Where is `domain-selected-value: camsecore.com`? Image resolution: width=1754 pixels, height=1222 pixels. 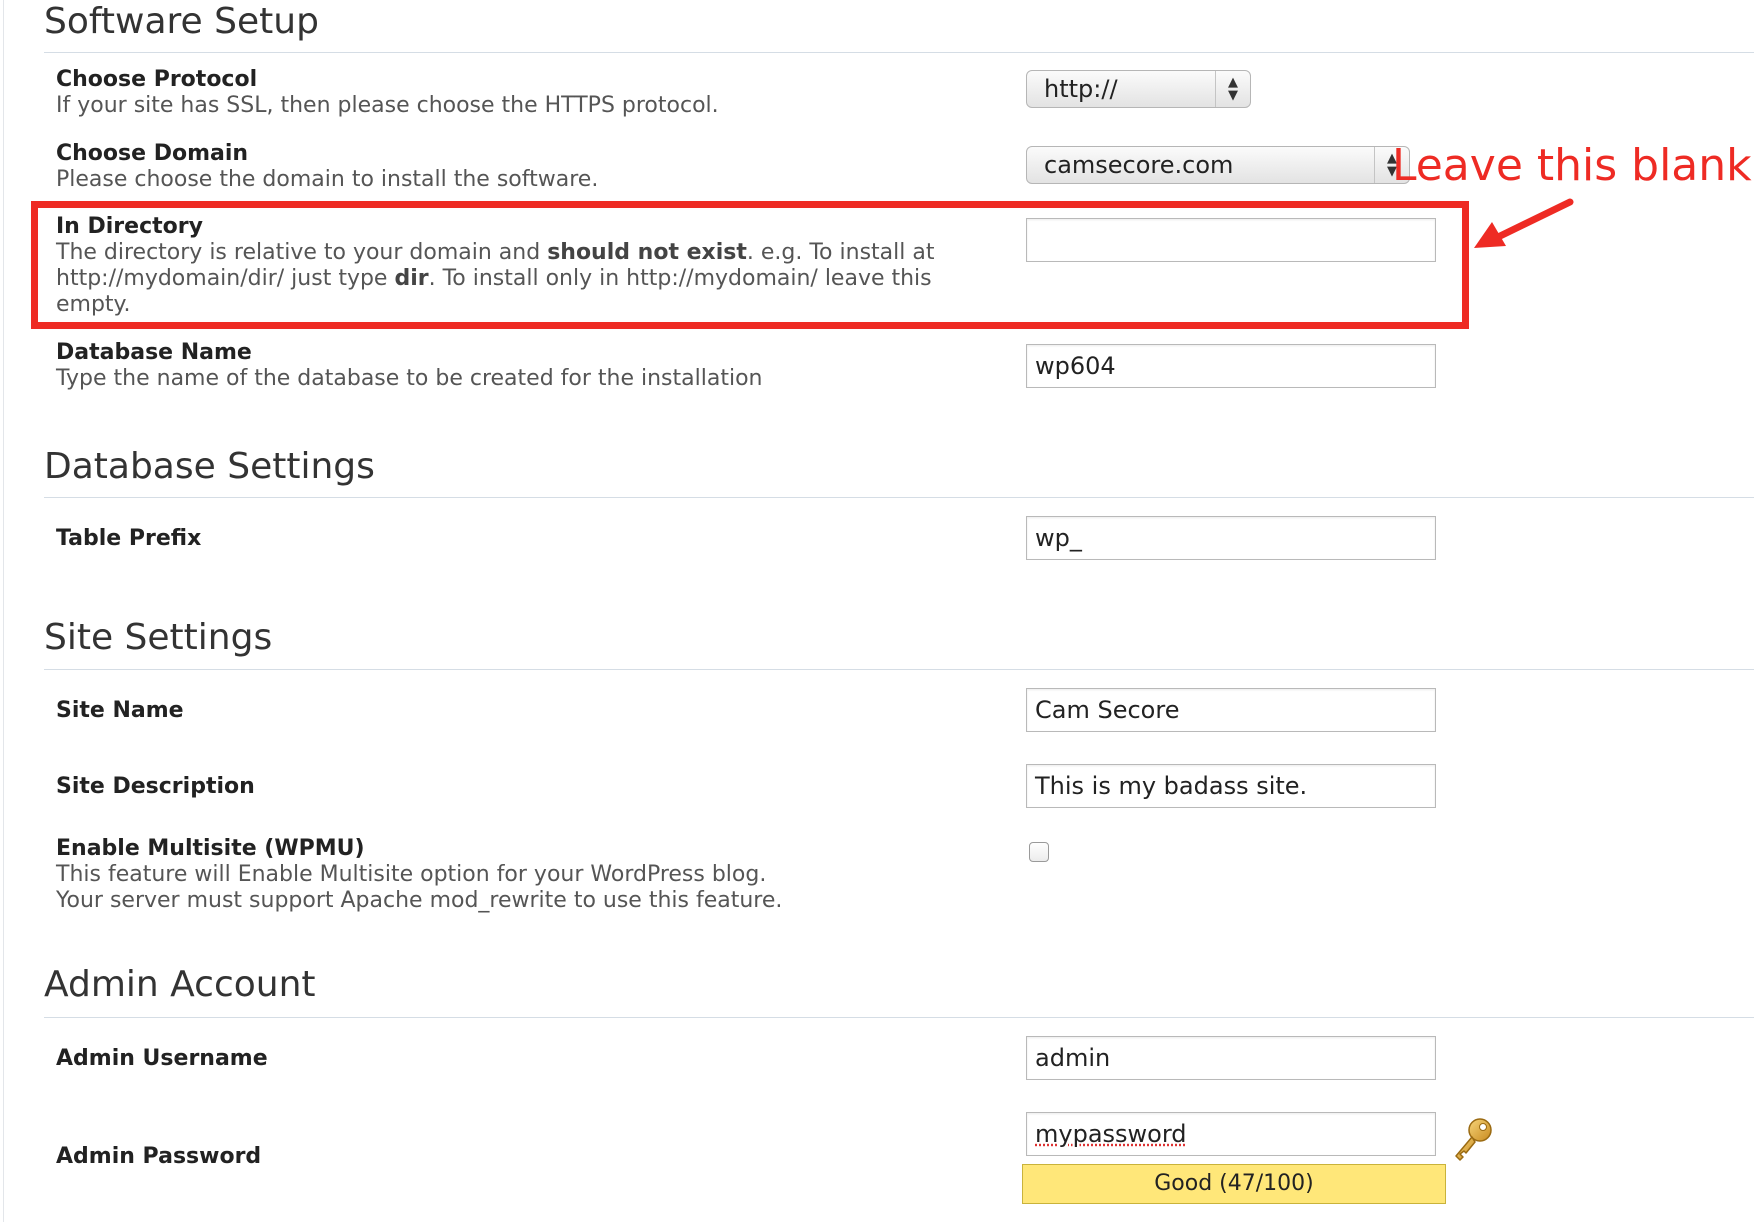 domain-selected-value: camsecore.com is located at coordinates (1139, 165).